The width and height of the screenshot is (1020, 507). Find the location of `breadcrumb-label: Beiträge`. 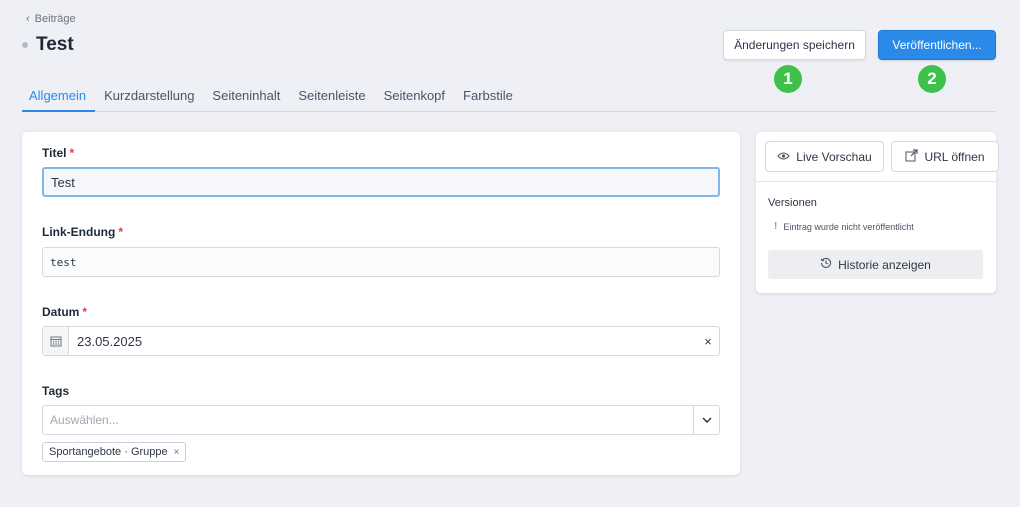

breadcrumb-label: Beiträge is located at coordinates (55, 19).